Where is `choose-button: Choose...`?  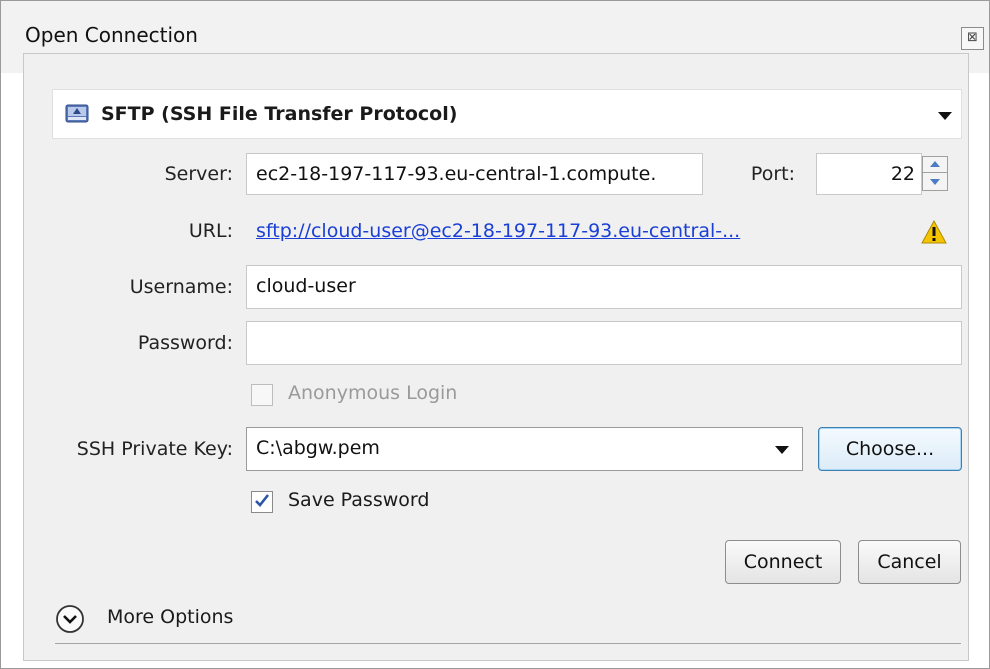
choose-button: Choose... is located at coordinates (890, 449).